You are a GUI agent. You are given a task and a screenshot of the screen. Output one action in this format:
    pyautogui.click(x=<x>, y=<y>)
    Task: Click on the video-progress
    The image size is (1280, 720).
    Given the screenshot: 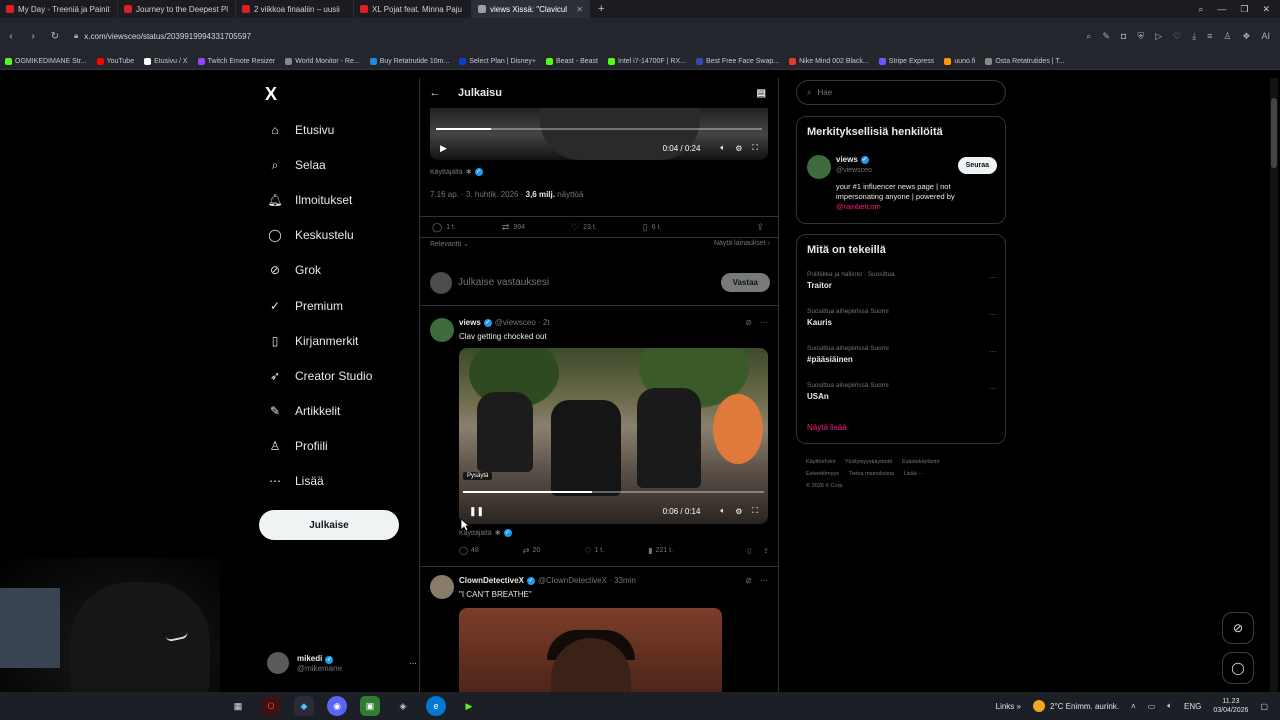 What is the action you would take?
    pyautogui.click(x=613, y=492)
    